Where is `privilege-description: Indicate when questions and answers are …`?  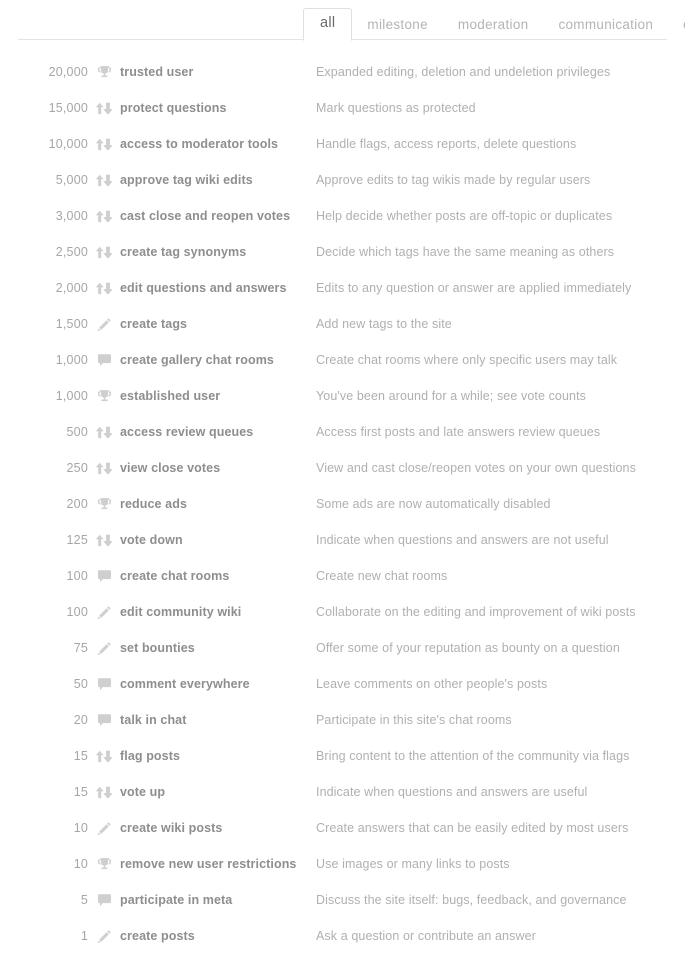 privilege-description: Indicate when questions and answers are … is located at coordinates (452, 792).